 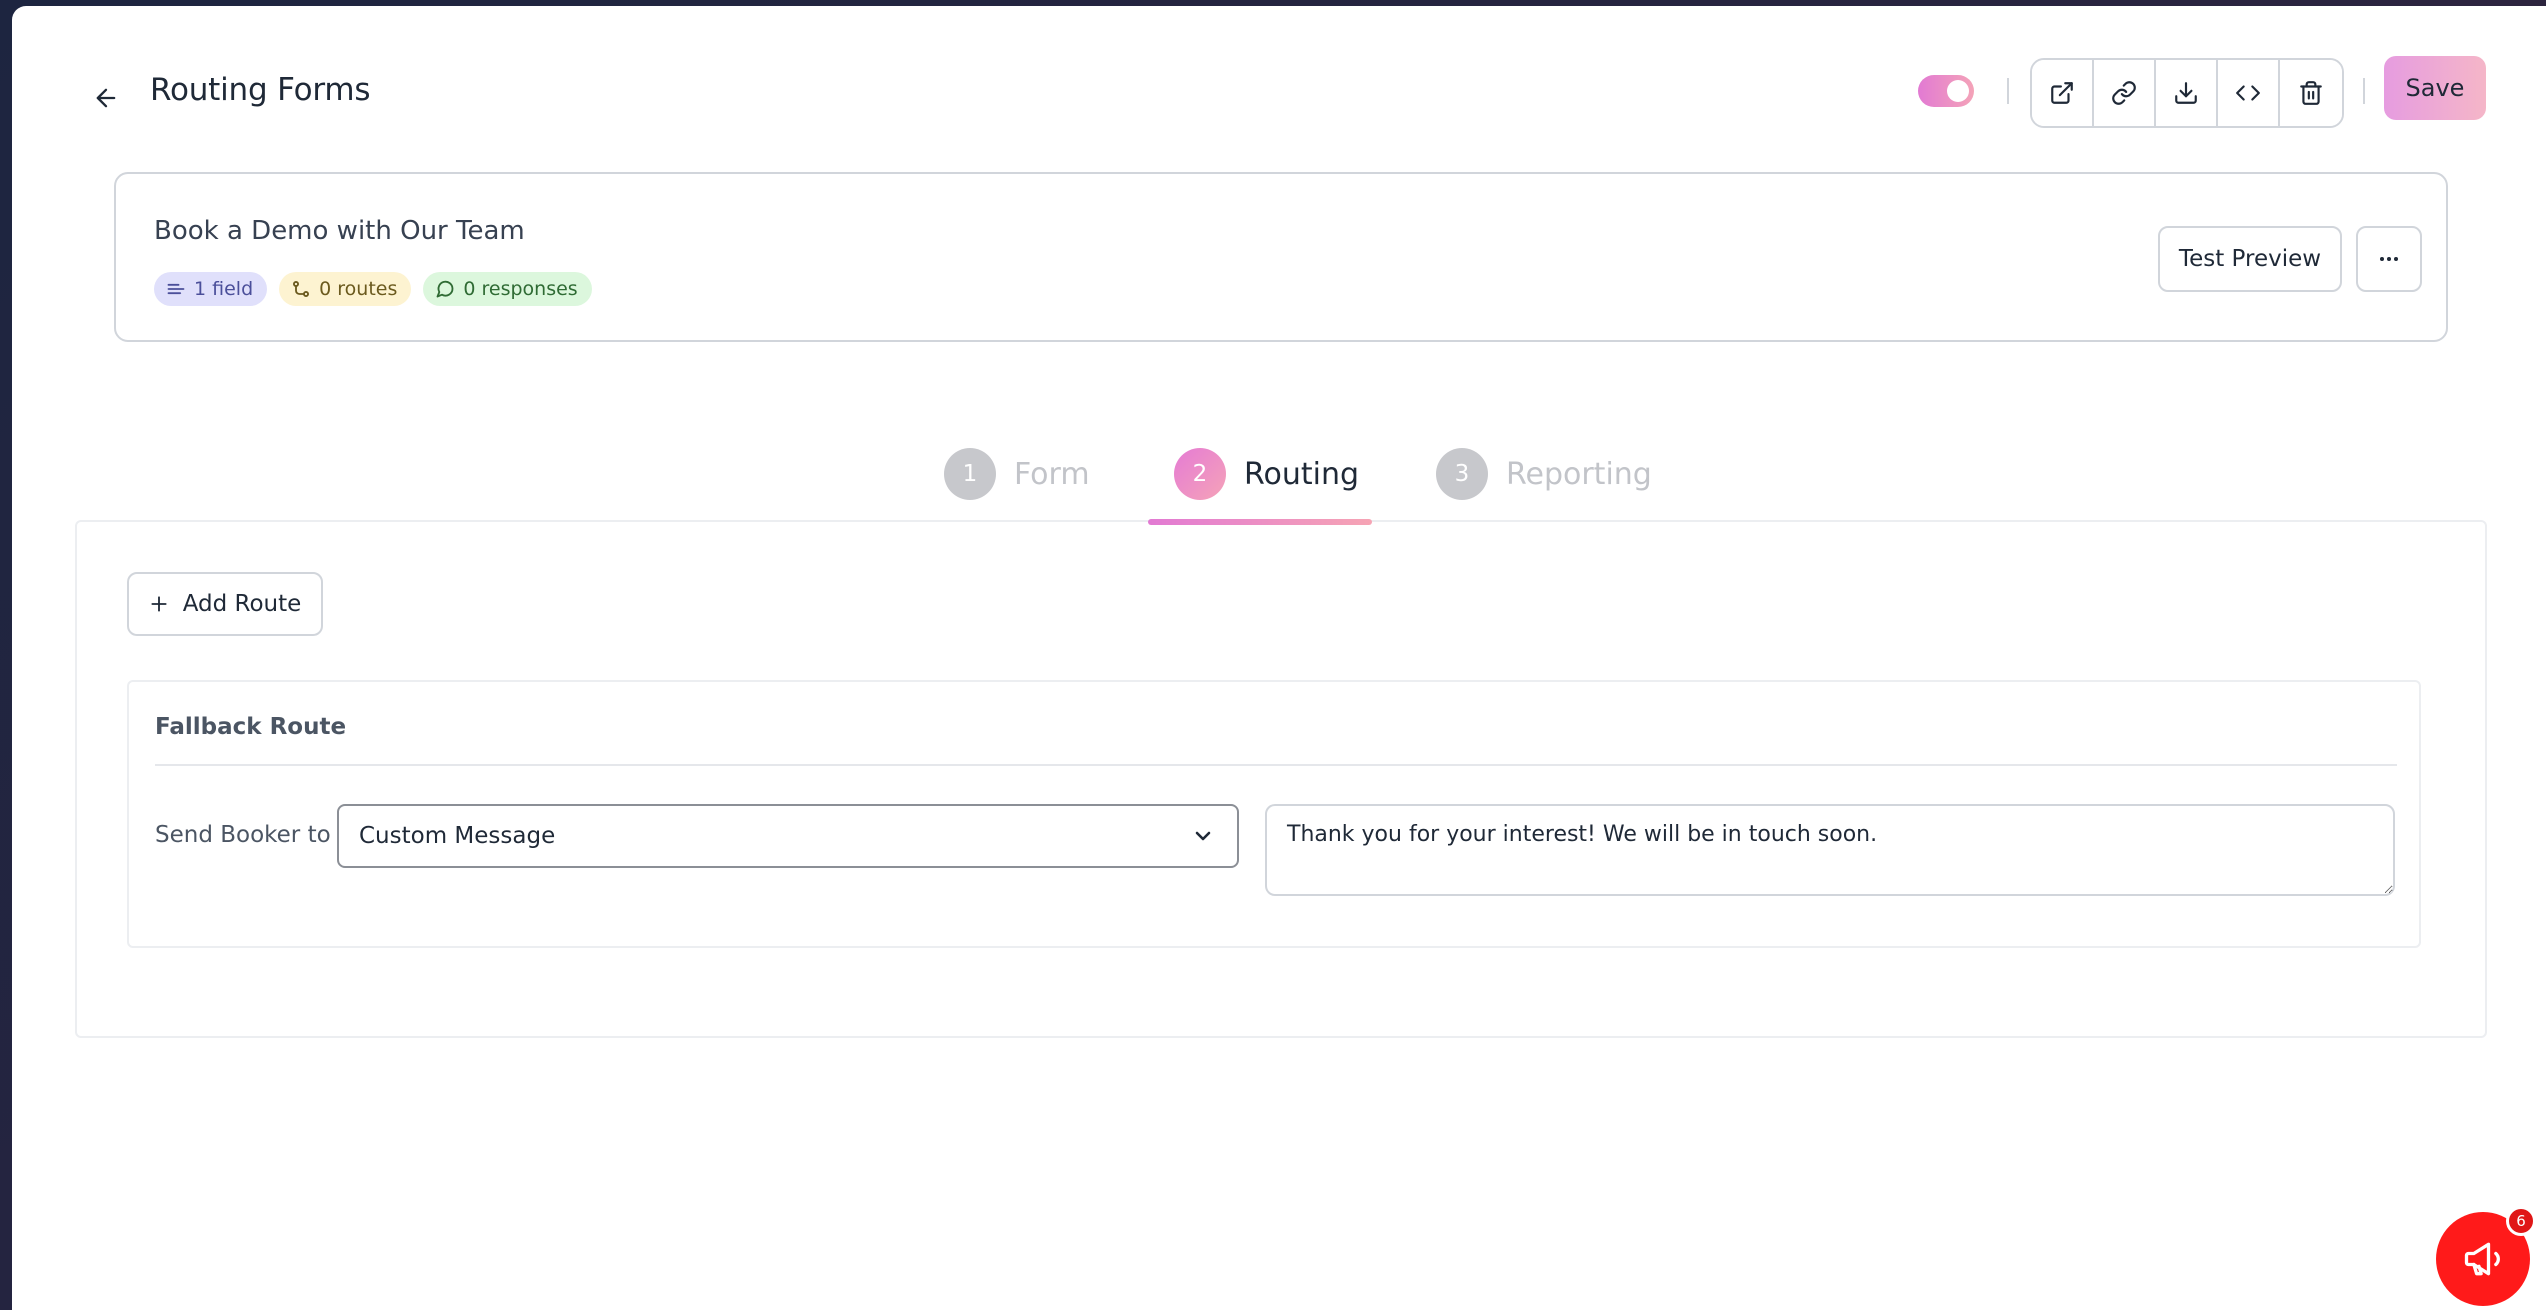 I want to click on tab-number: 1, so click(x=970, y=474).